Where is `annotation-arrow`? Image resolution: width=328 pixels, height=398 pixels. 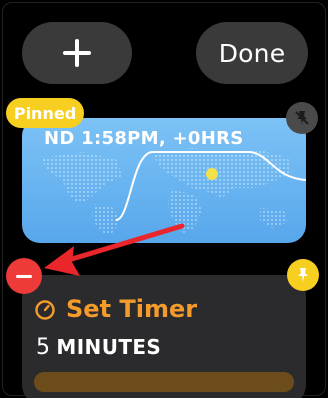 annotation-arrow is located at coordinates (114, 249).